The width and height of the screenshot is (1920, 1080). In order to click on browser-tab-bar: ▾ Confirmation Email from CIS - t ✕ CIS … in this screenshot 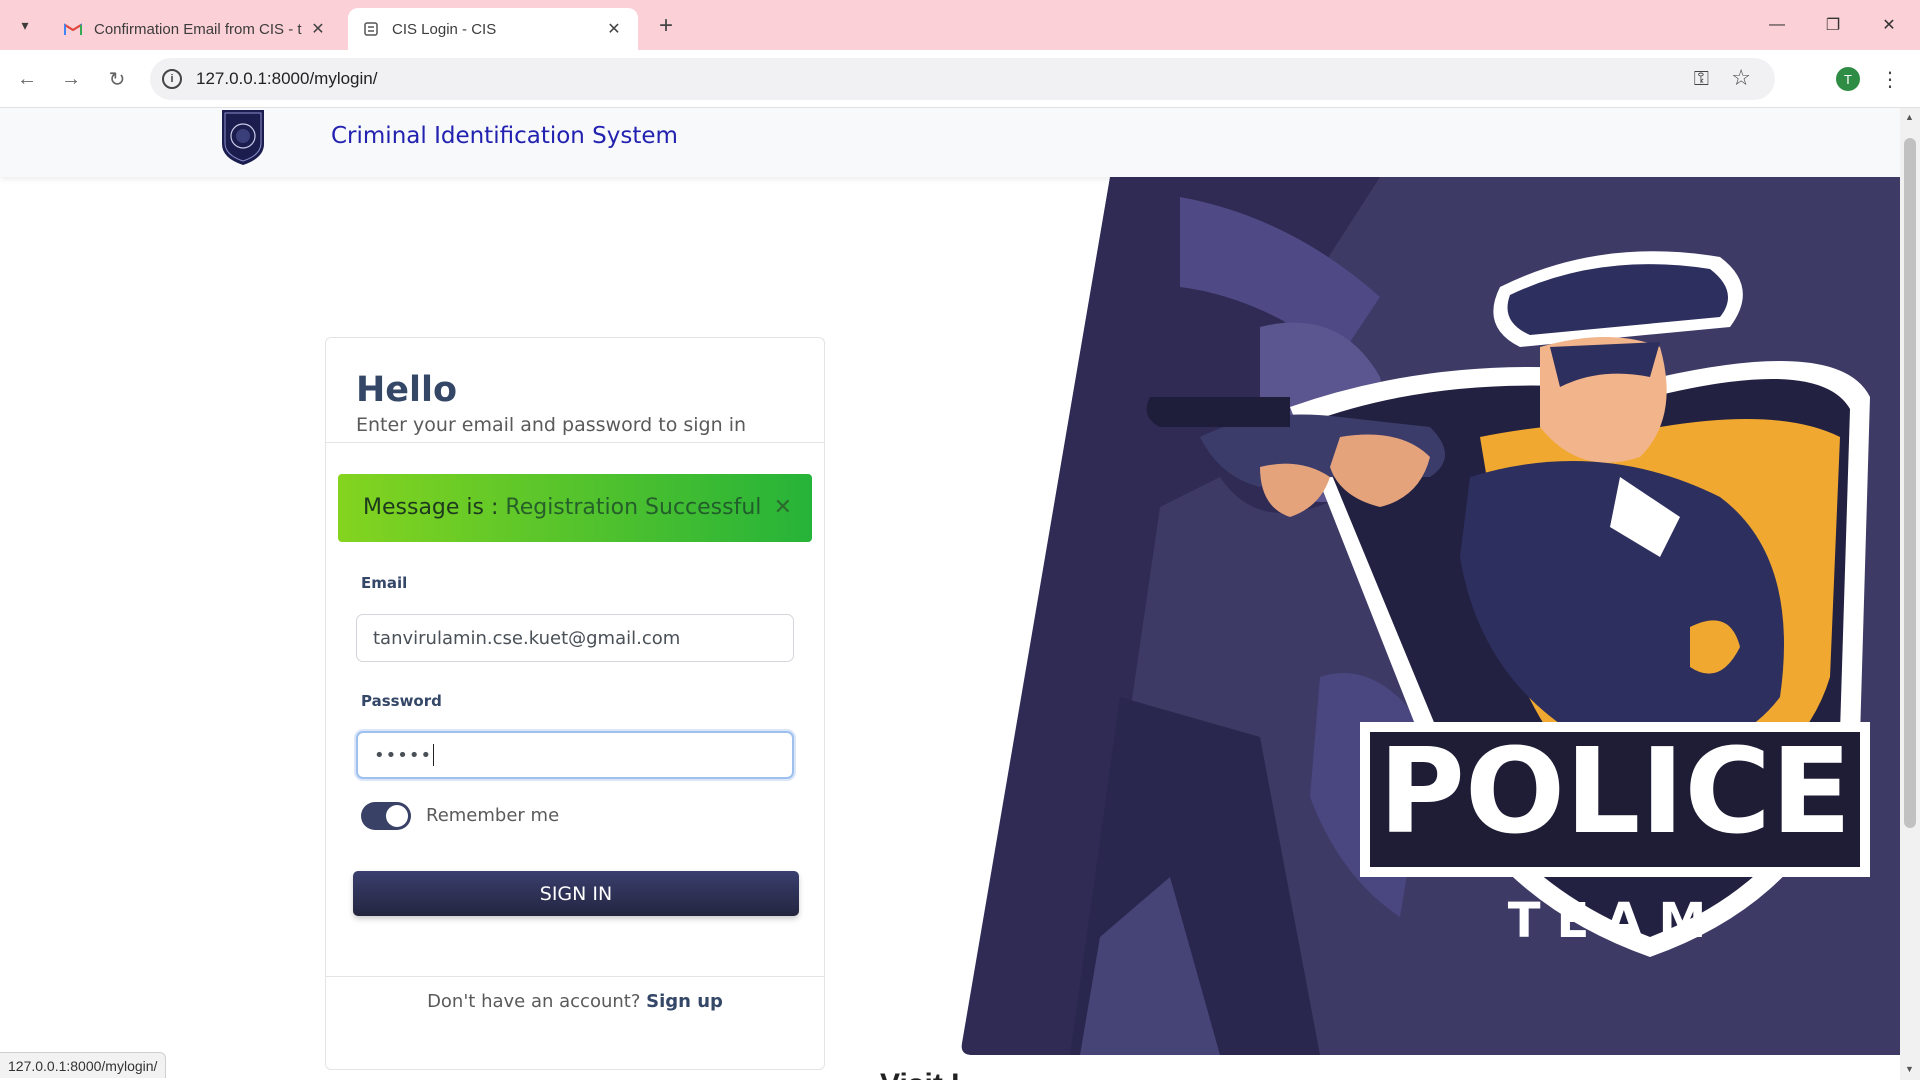, I will do `click(960, 25)`.